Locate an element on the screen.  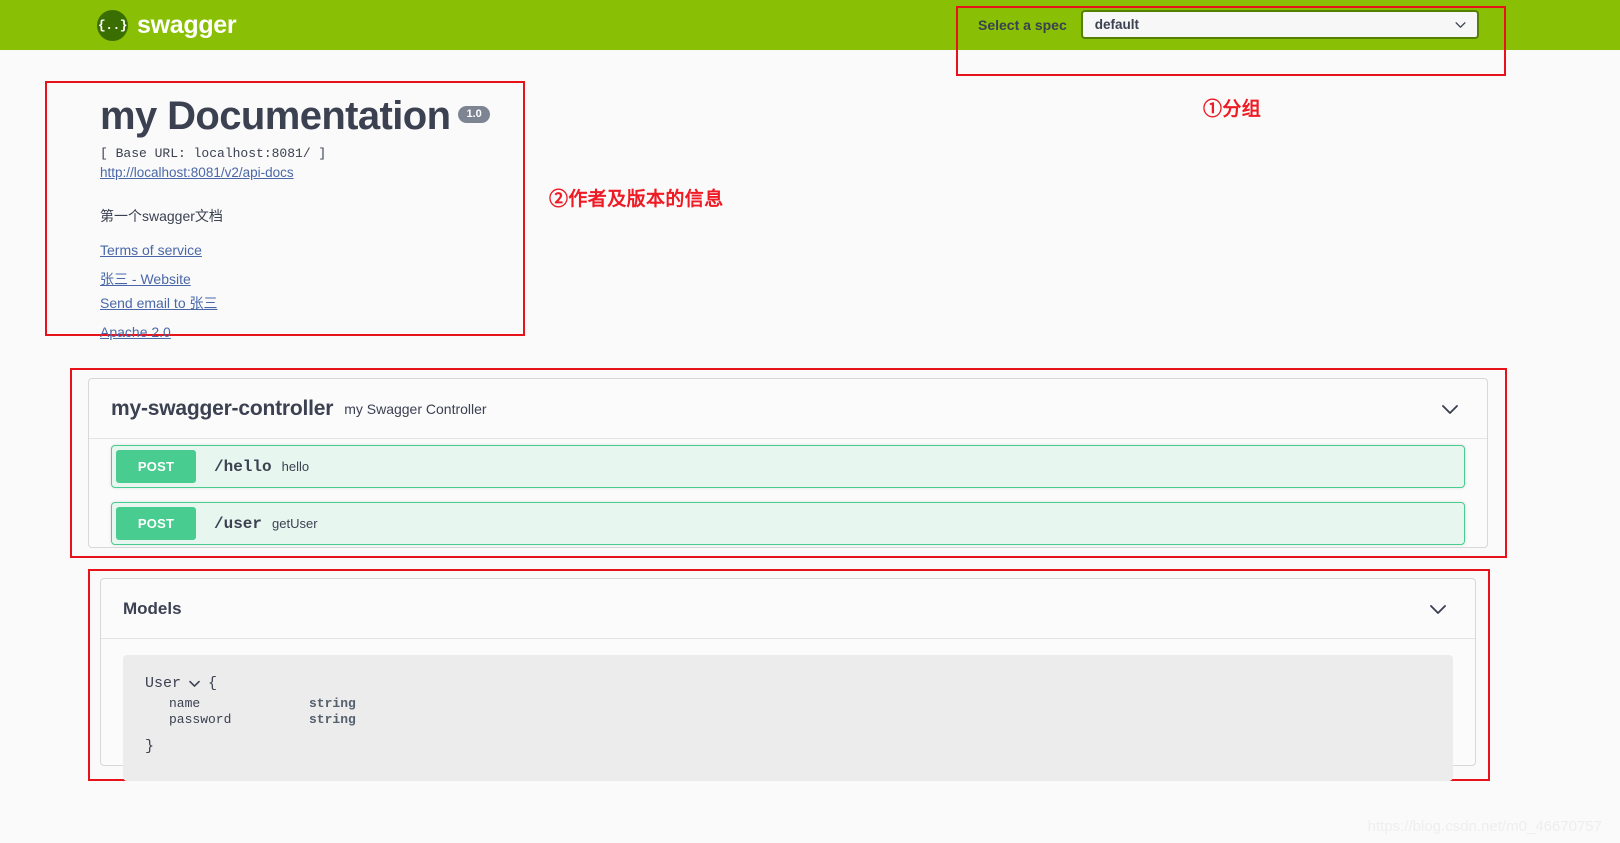
models-section-header: Models is located at coordinates (788, 609).